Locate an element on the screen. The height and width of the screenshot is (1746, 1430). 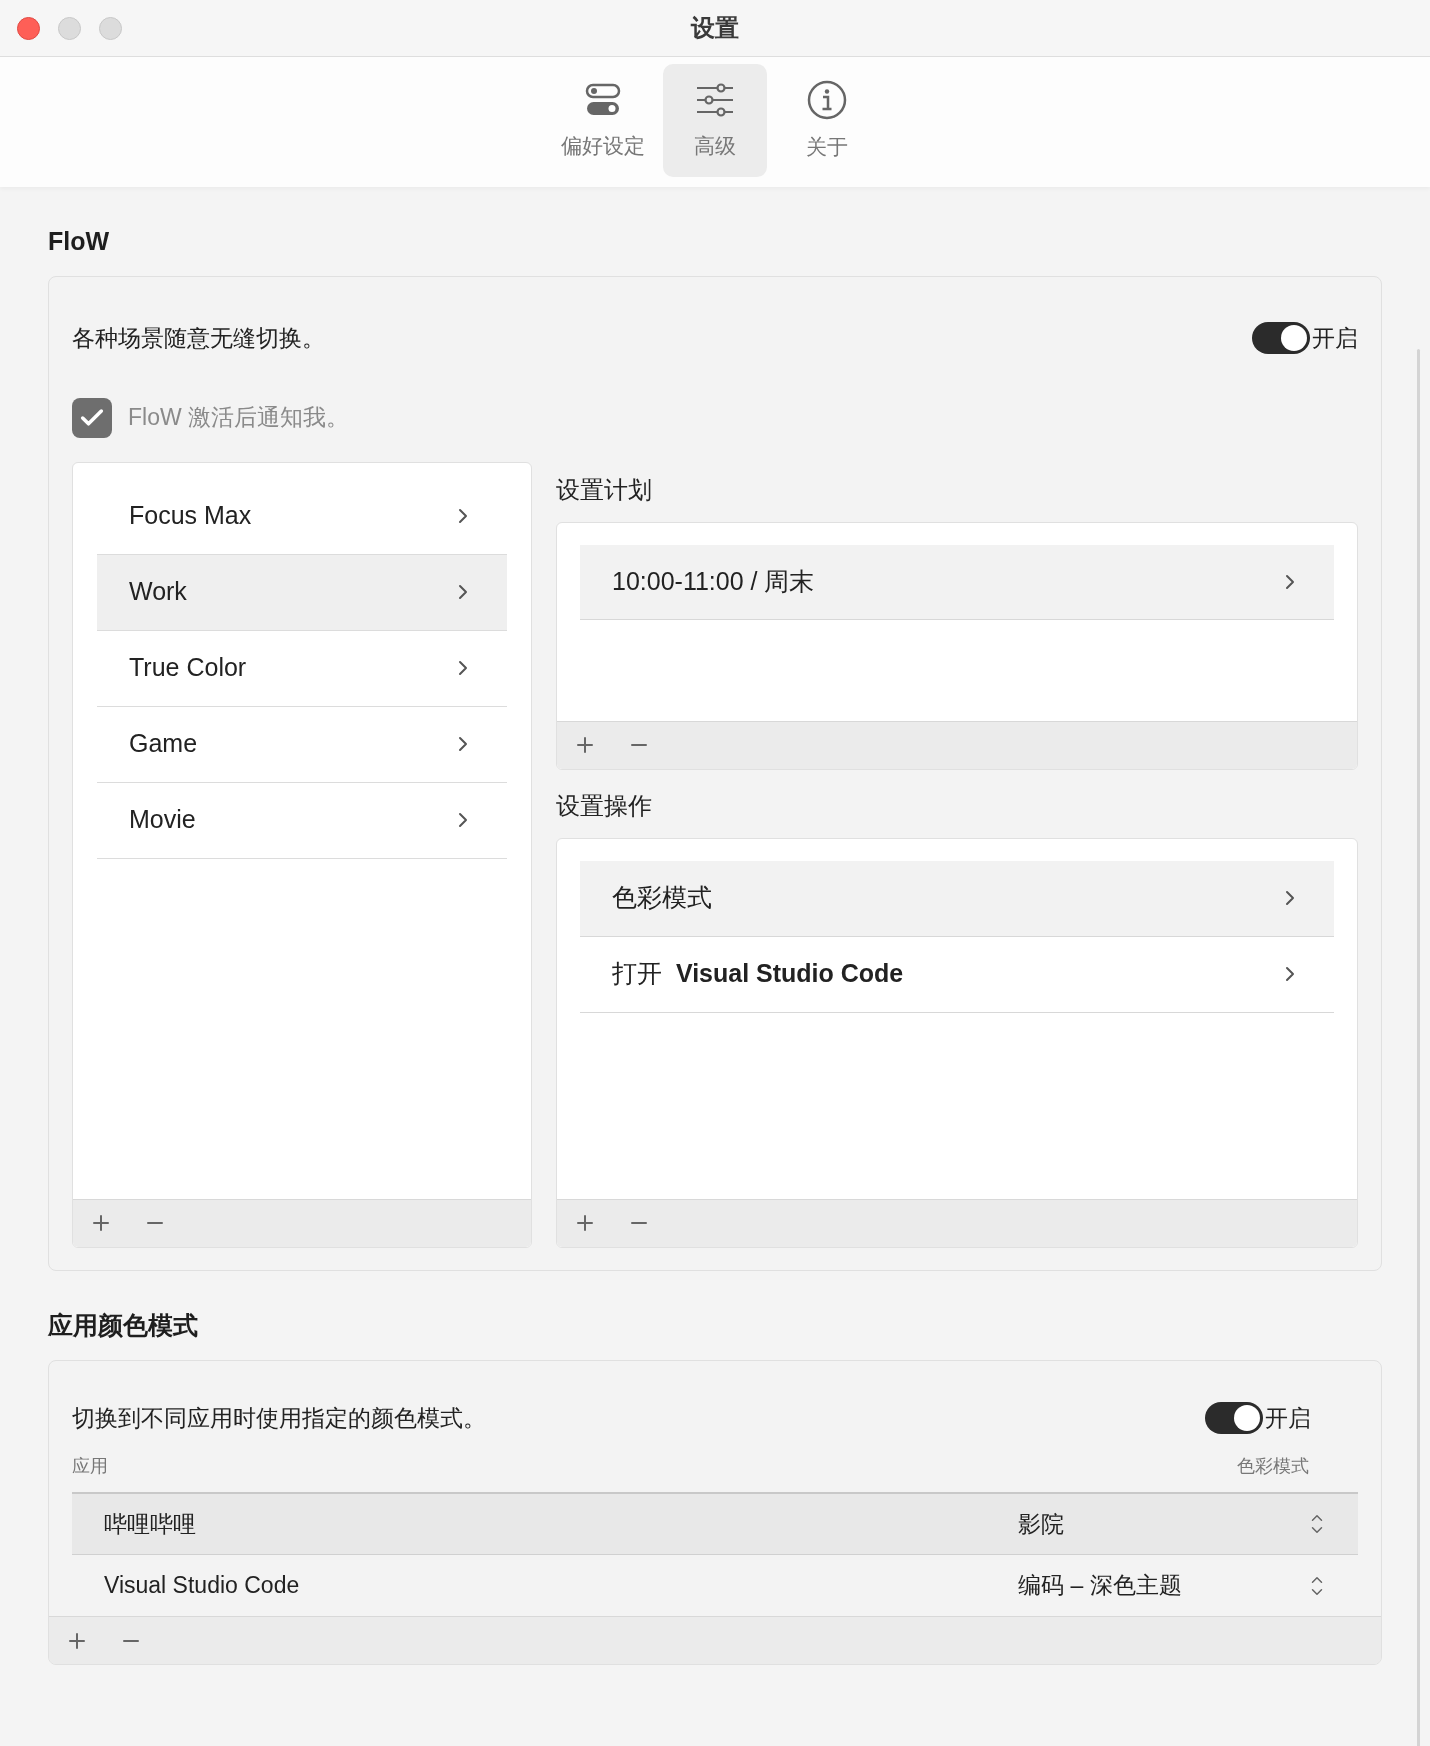
scene-item: Movie is located at coordinates (302, 820).